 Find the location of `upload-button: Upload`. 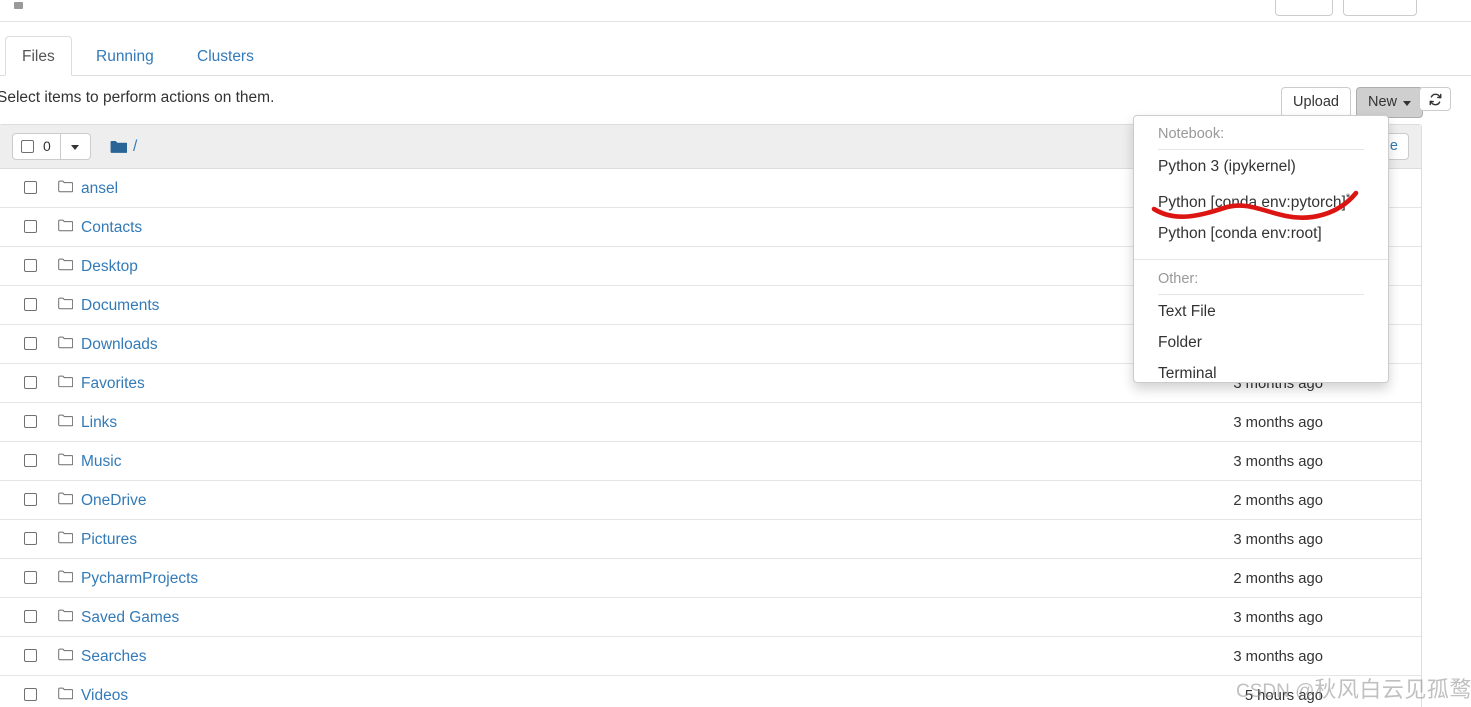

upload-button: Upload is located at coordinates (1316, 102).